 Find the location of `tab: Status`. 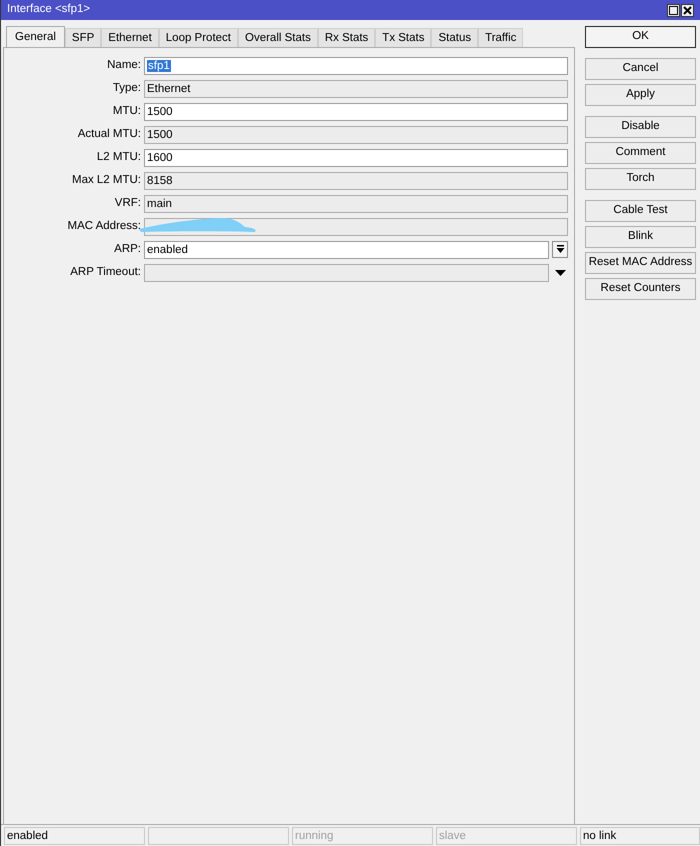

tab: Status is located at coordinates (454, 37).